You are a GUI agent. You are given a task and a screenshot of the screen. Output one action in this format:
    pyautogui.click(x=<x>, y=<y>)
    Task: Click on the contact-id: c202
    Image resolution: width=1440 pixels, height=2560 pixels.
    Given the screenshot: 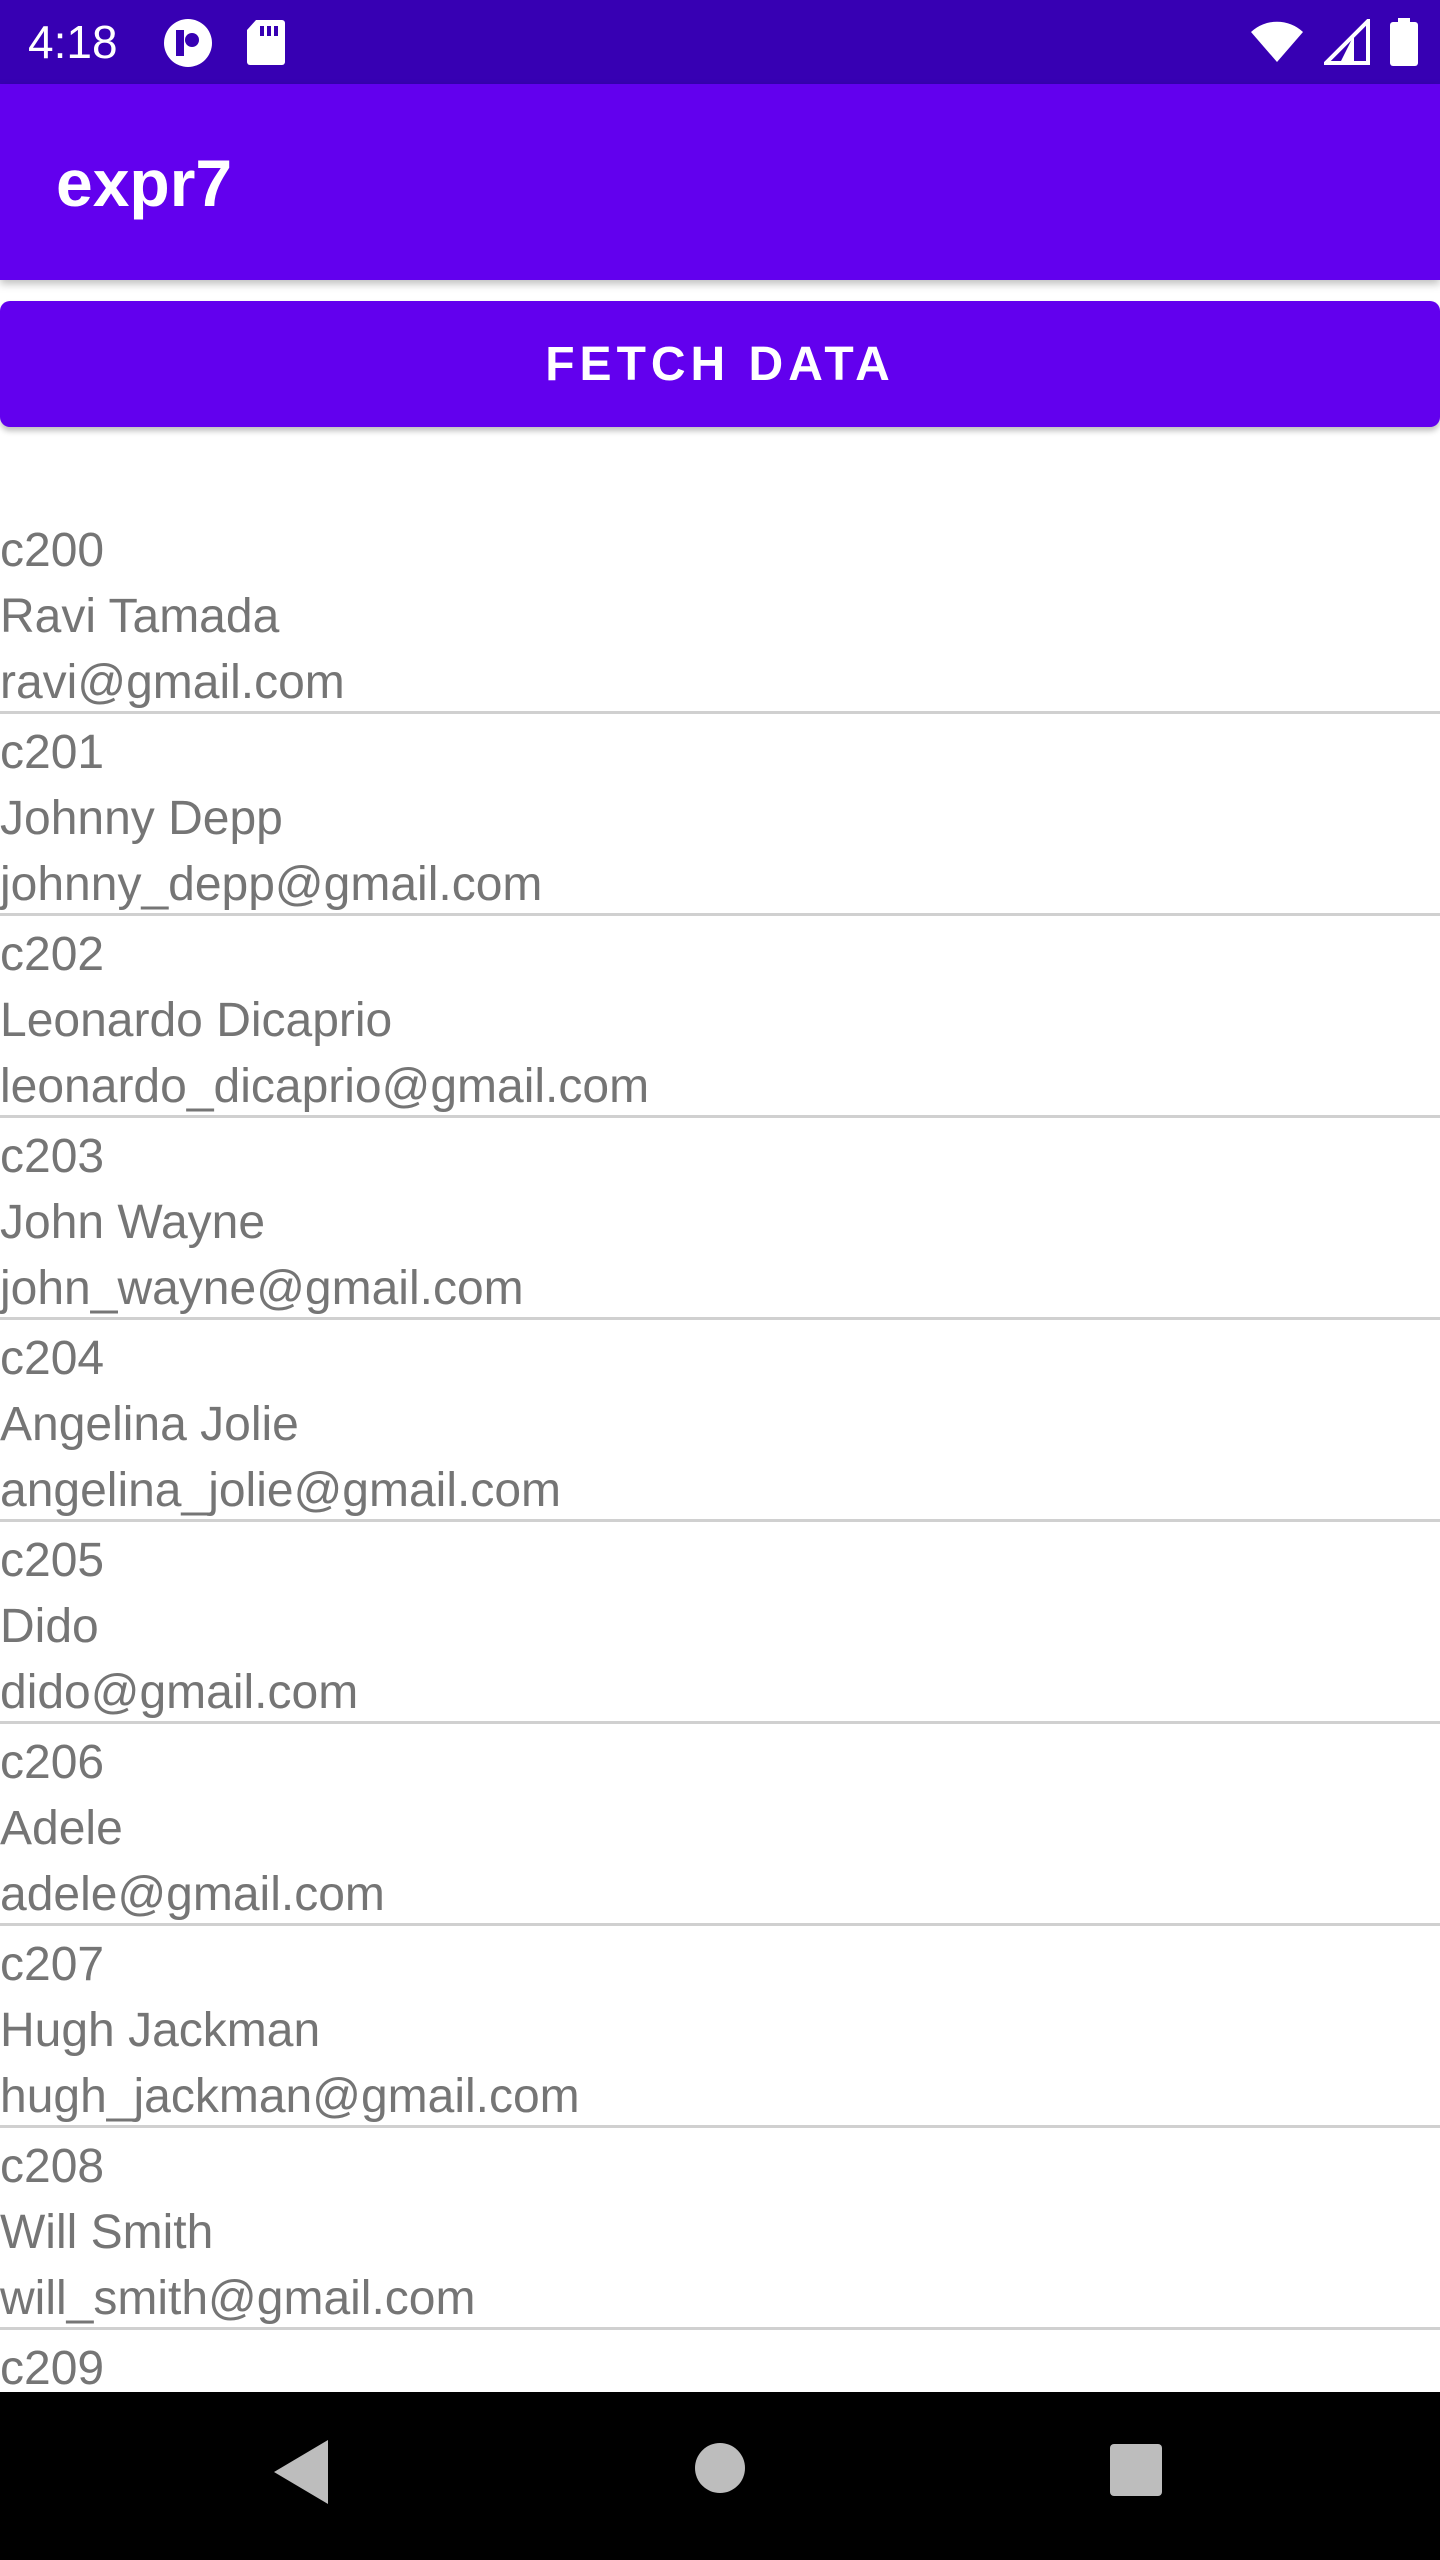 What is the action you would take?
    pyautogui.click(x=52, y=954)
    